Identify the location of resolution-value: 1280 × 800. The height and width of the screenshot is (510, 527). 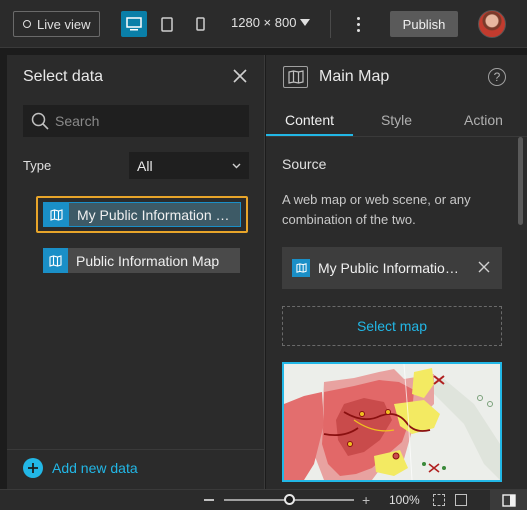
(264, 22).